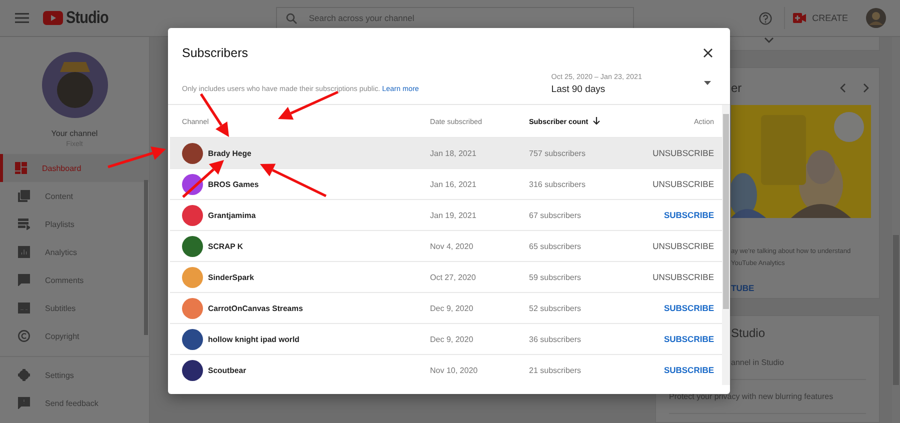 This screenshot has width=900, height=423. What do you see at coordinates (708, 53) in the screenshot?
I see `close-icon` at bounding box center [708, 53].